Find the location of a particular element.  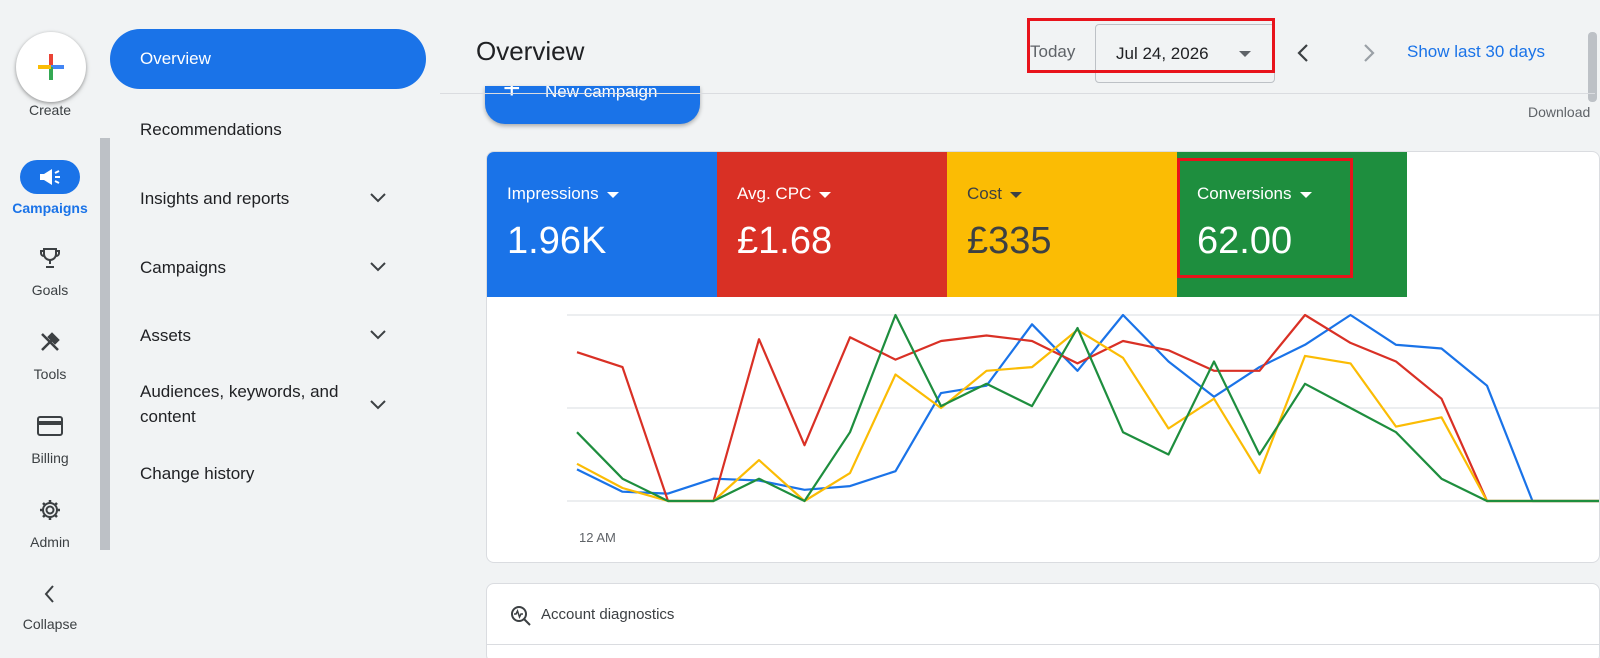

metric-tile-conversions: Conversions 62.00 is located at coordinates (1292, 224).